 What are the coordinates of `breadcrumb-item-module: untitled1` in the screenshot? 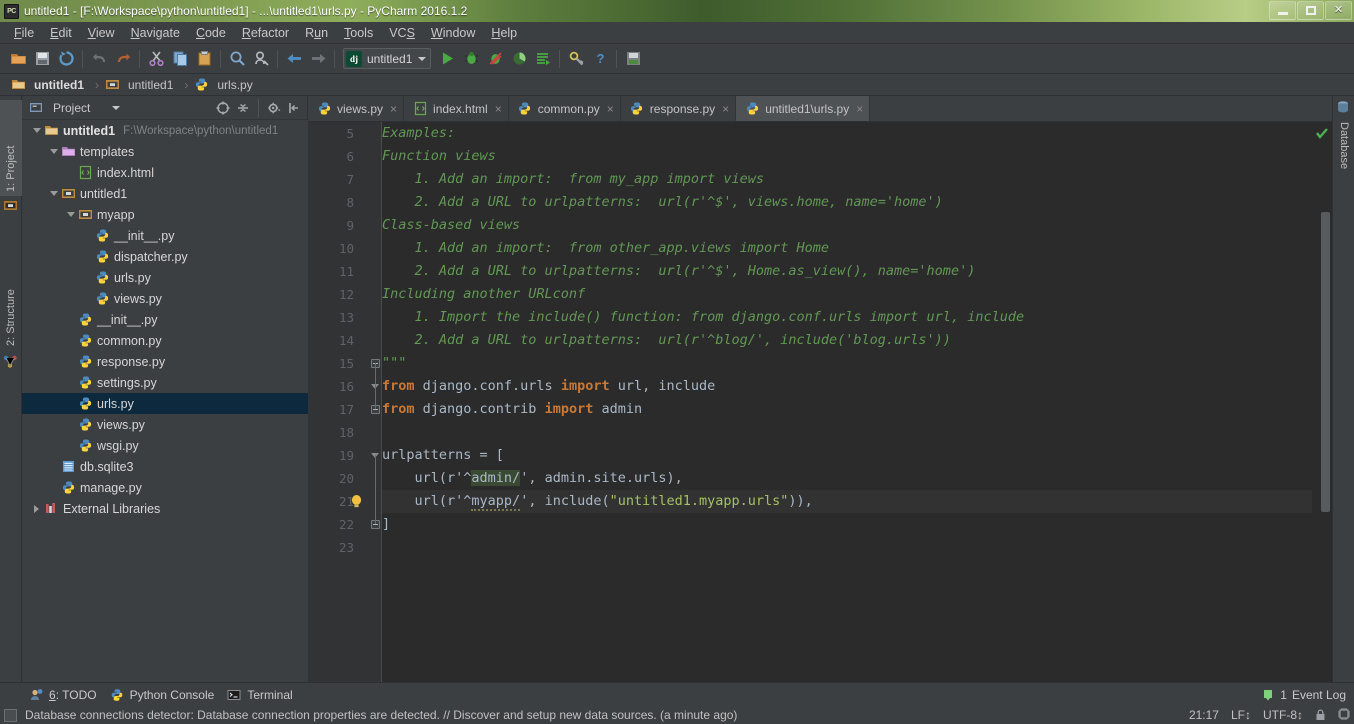 It's located at (141, 85).